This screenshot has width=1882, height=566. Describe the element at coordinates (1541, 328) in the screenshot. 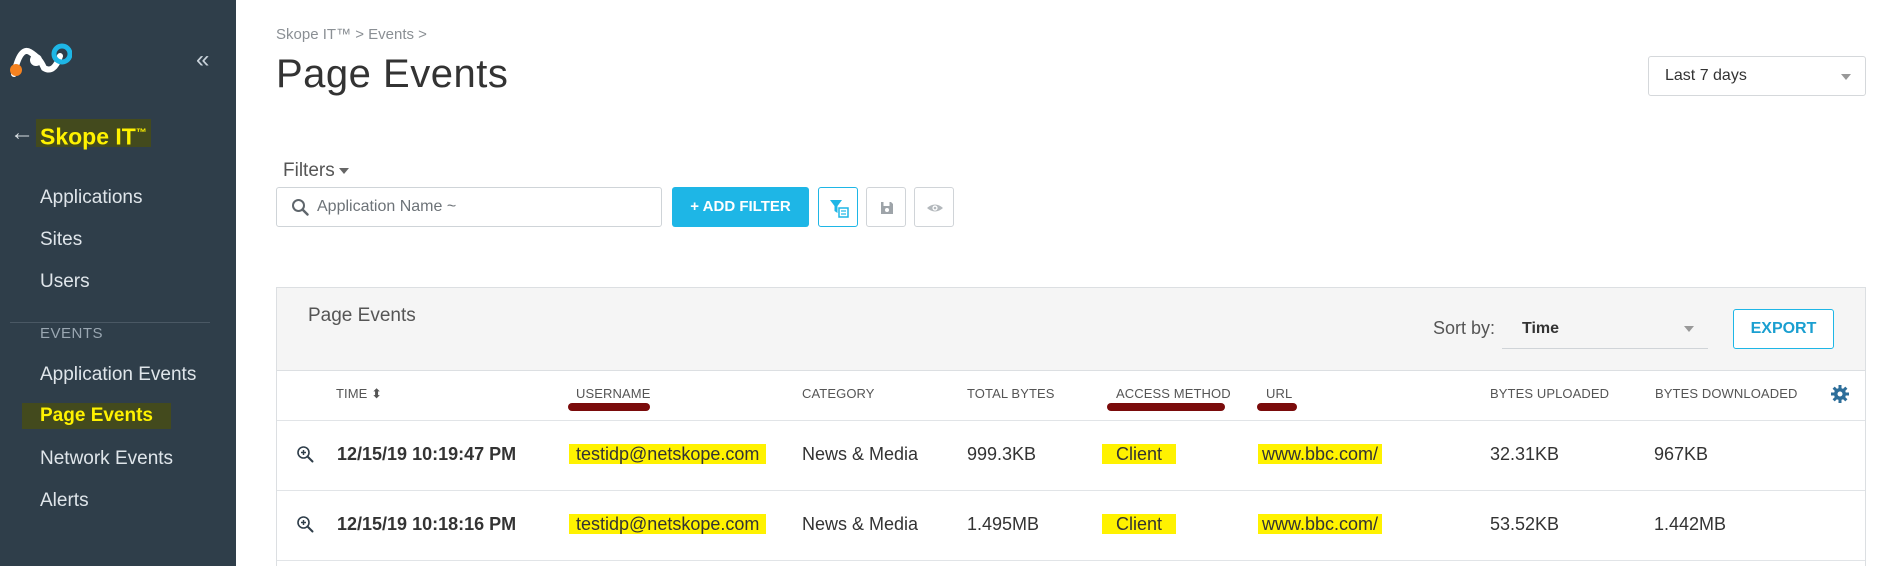

I see `sort-value: Time` at that location.